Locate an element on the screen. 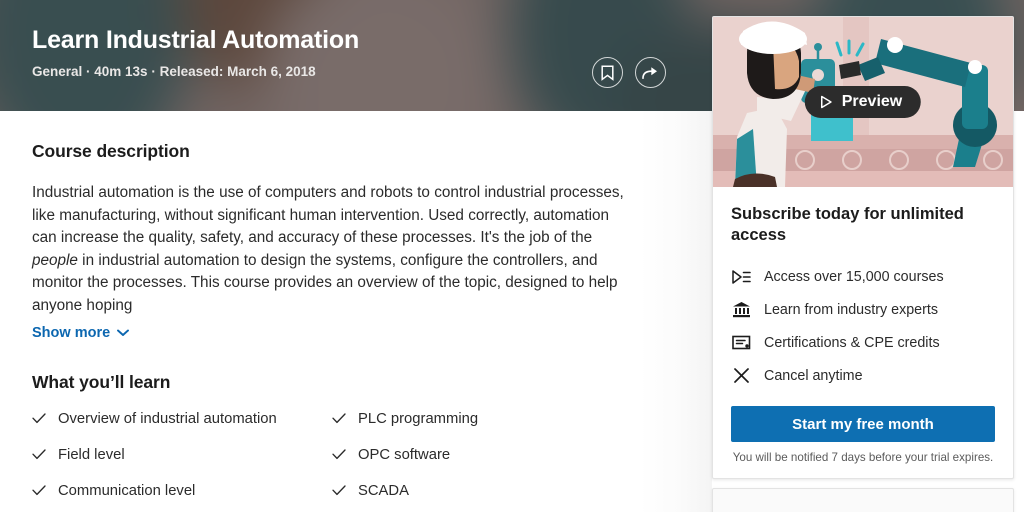  list-item: PLC programming is located at coordinates (482, 419).